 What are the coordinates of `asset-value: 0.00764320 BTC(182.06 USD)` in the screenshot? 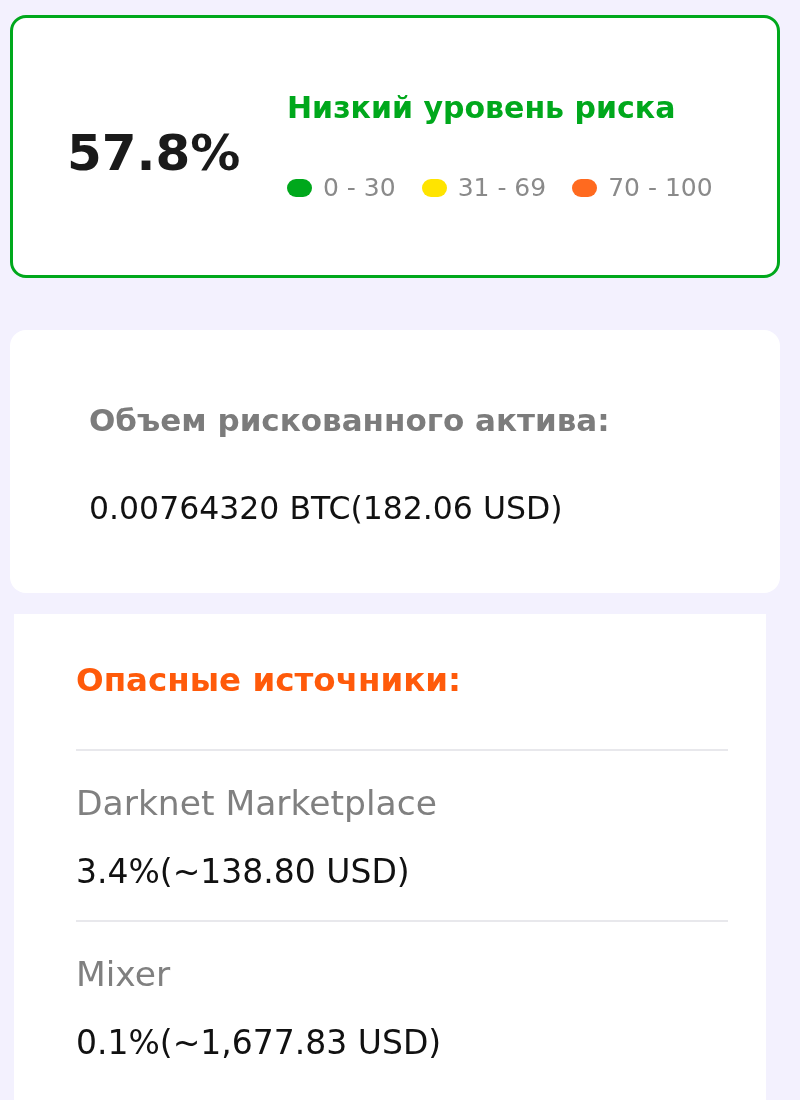 It's located at (326, 508).